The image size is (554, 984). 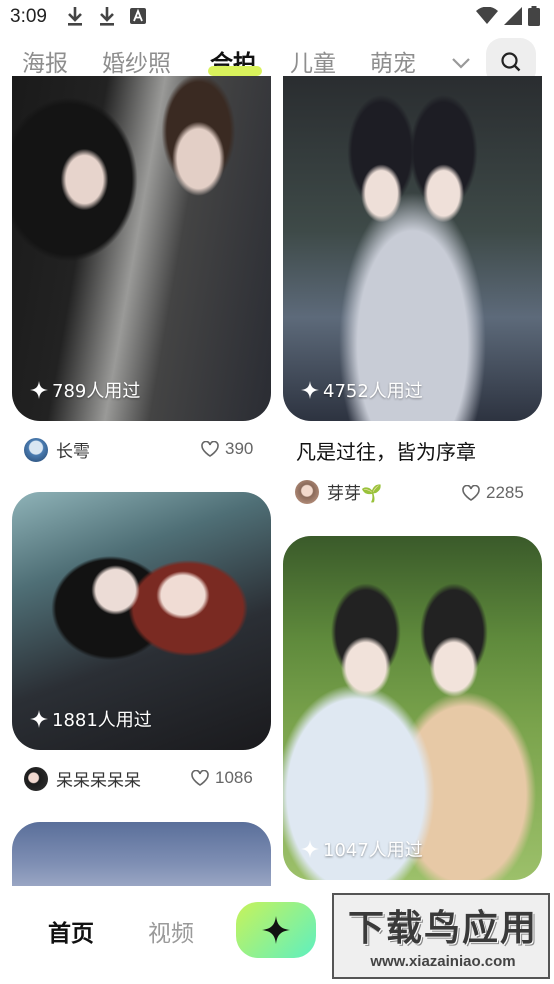 I want to click on card-title: 凡是过往，皆为序章, so click(x=386, y=452).